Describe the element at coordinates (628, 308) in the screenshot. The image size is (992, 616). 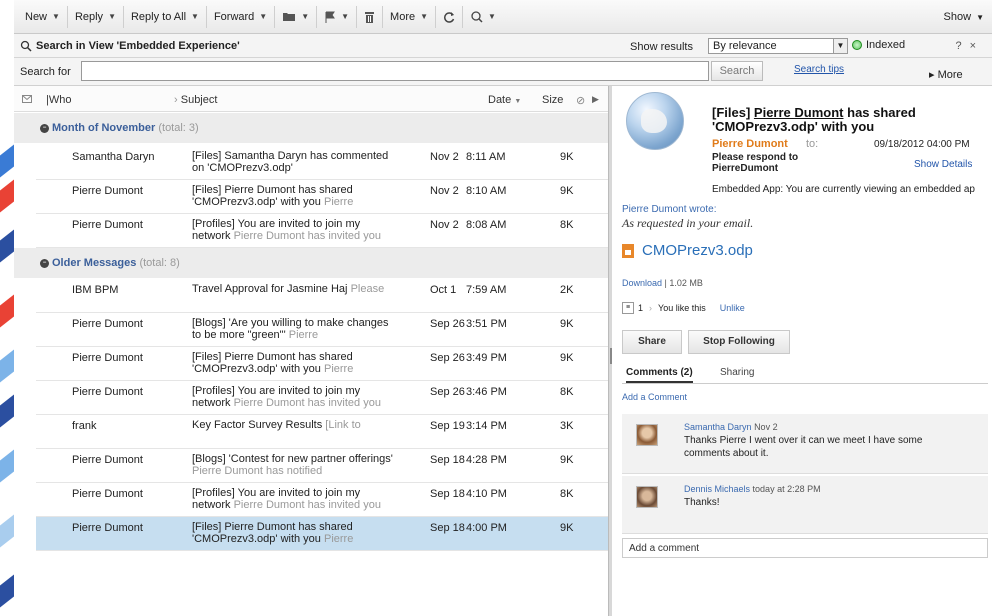
I see `like-icon: ≡` at that location.